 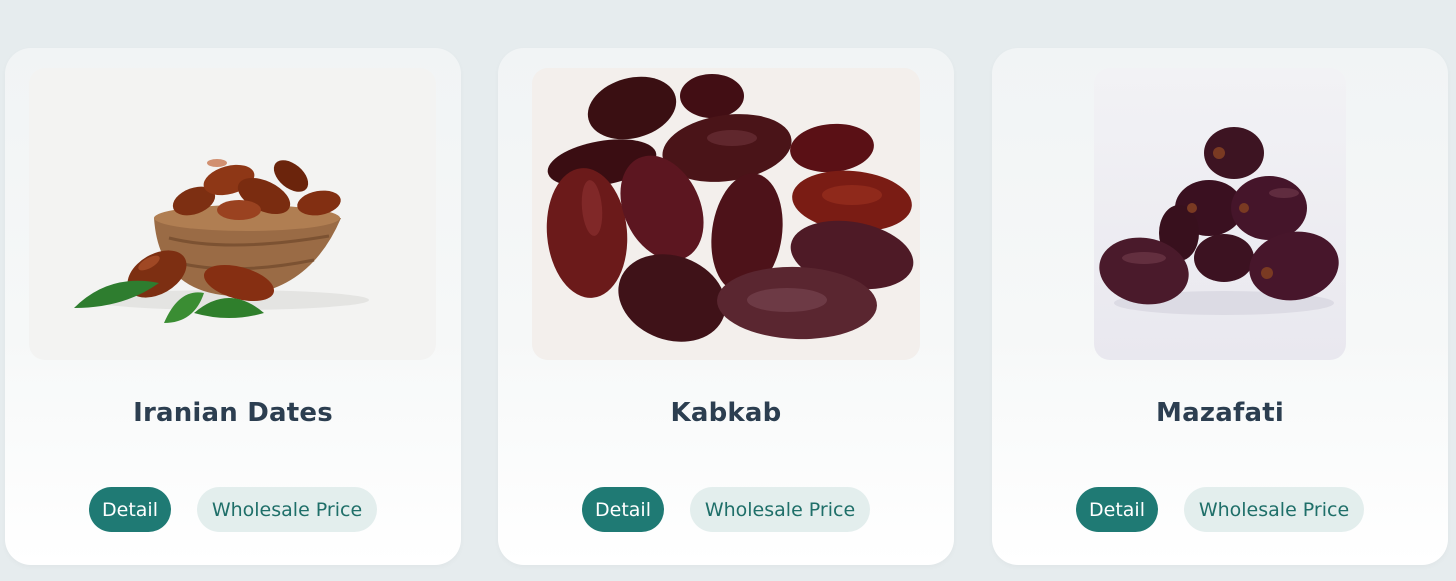 What do you see at coordinates (233, 413) in the screenshot?
I see `product-title: Iranian Dates` at bounding box center [233, 413].